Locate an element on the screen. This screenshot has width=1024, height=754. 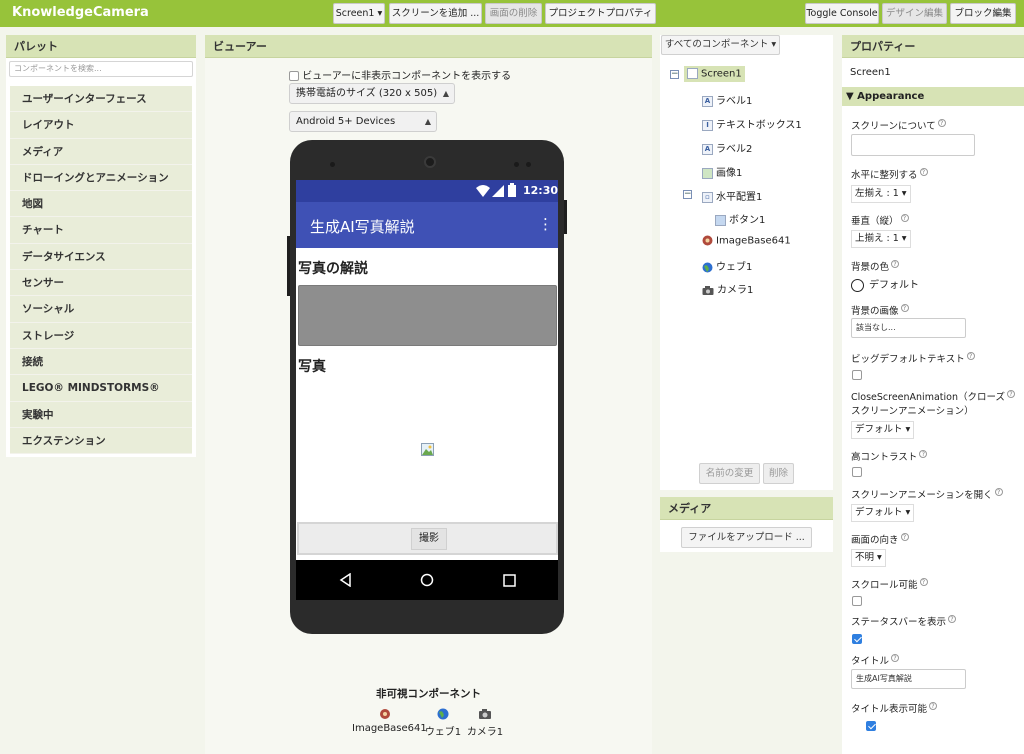
prop-title: タイトル? is located at coordinates (875, 660).